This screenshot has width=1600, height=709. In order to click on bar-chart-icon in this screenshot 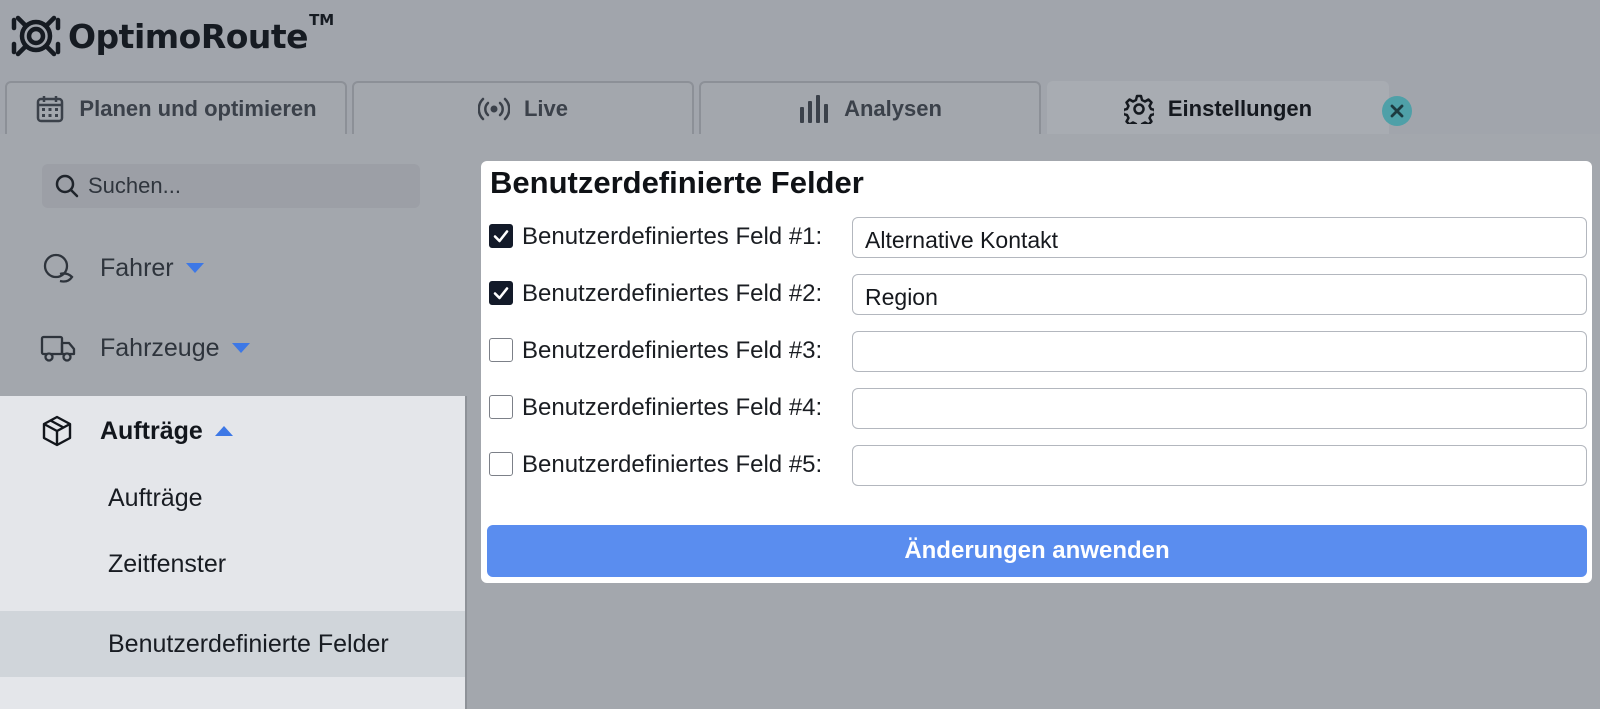, I will do `click(814, 108)`.